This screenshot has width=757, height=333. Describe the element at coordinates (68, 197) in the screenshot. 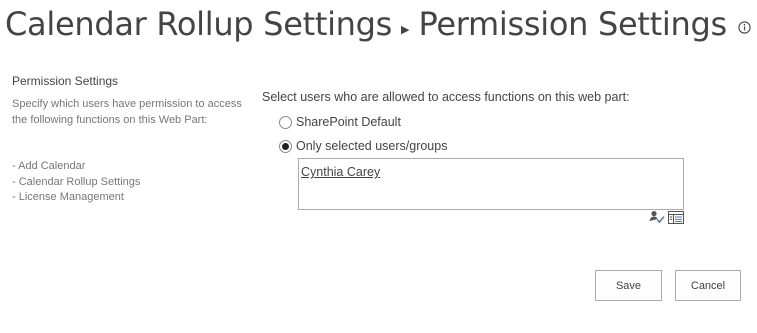

I see `function-item-license-management: - License Management` at that location.